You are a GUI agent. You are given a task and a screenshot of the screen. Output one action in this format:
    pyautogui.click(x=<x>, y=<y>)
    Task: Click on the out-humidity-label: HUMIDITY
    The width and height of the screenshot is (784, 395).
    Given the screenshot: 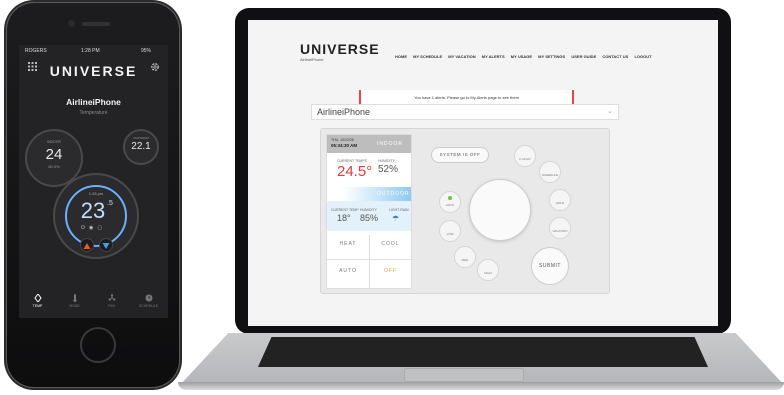 What is the action you would take?
    pyautogui.click(x=368, y=210)
    